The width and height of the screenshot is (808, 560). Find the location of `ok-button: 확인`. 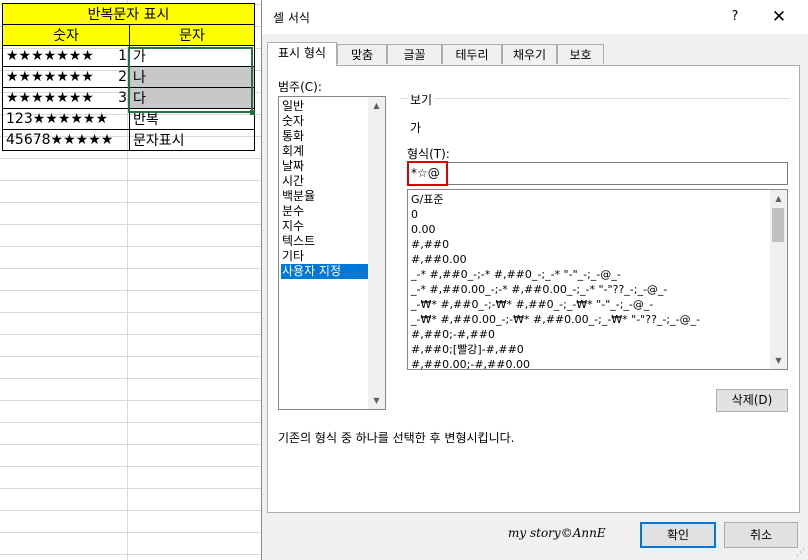

ok-button: 확인 is located at coordinates (678, 535).